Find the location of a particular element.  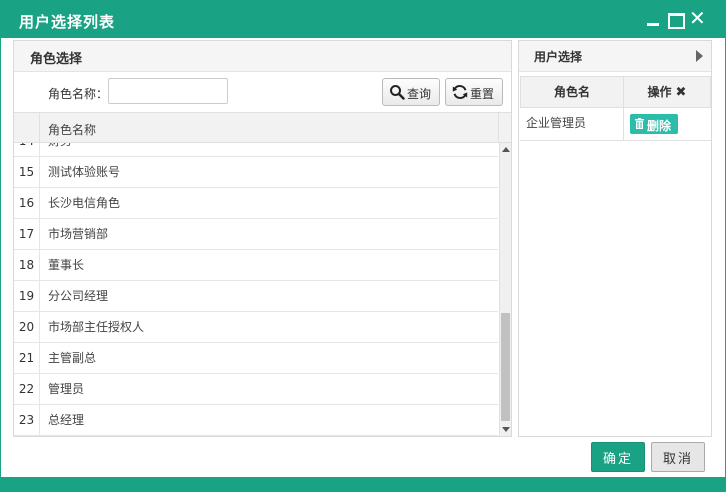

table-row: 18 董事长 is located at coordinates (256, 265).